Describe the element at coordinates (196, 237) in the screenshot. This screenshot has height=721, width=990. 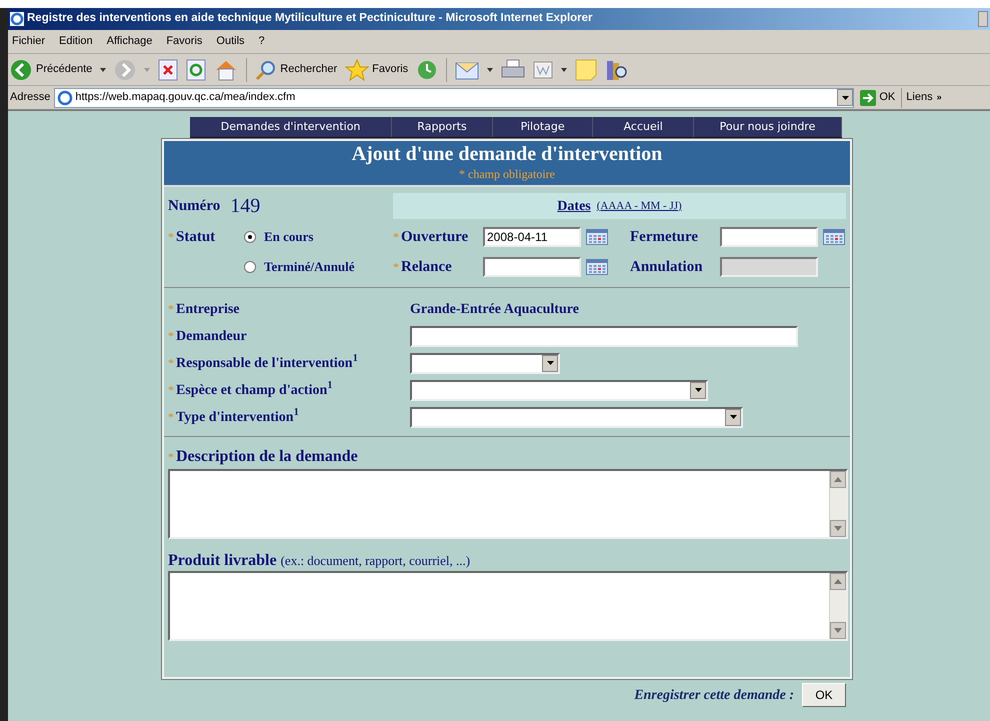
I see `statut-label: Statut` at that location.